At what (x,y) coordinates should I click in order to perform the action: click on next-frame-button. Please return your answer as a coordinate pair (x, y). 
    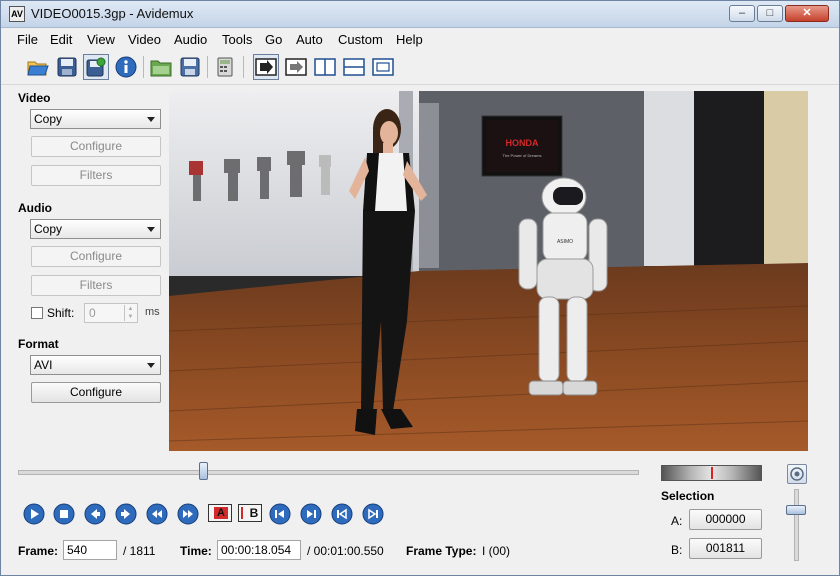
    Looking at the image, I should click on (126, 514).